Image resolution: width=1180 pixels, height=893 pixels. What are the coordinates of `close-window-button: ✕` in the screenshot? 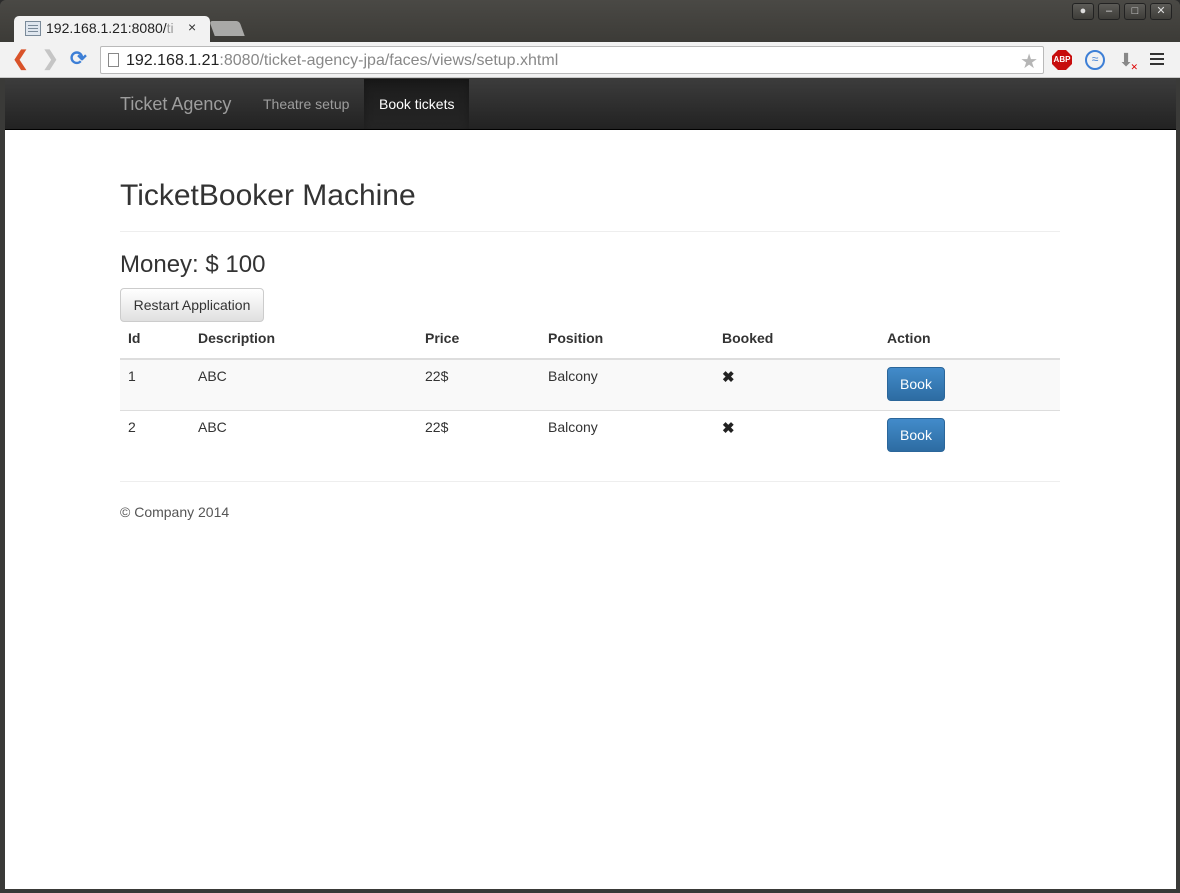 It's located at (1161, 11).